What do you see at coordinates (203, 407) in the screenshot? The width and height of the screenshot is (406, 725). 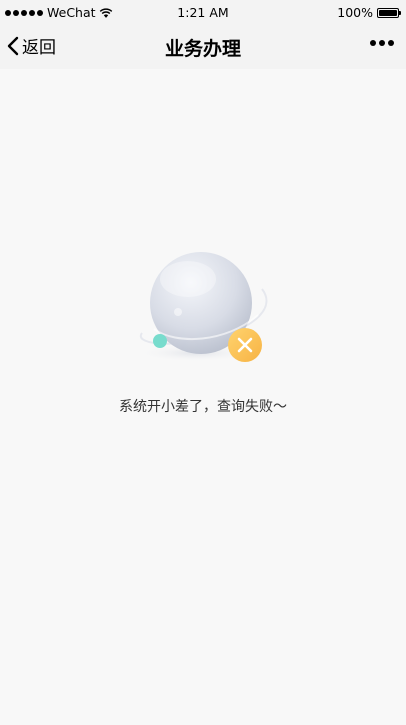 I see `error-message: 系统开小差了，查询失败～` at bounding box center [203, 407].